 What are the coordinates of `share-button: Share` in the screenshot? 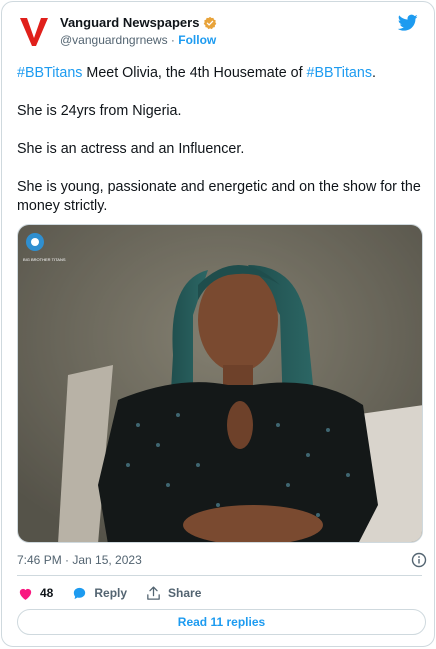 It's located at (173, 593).